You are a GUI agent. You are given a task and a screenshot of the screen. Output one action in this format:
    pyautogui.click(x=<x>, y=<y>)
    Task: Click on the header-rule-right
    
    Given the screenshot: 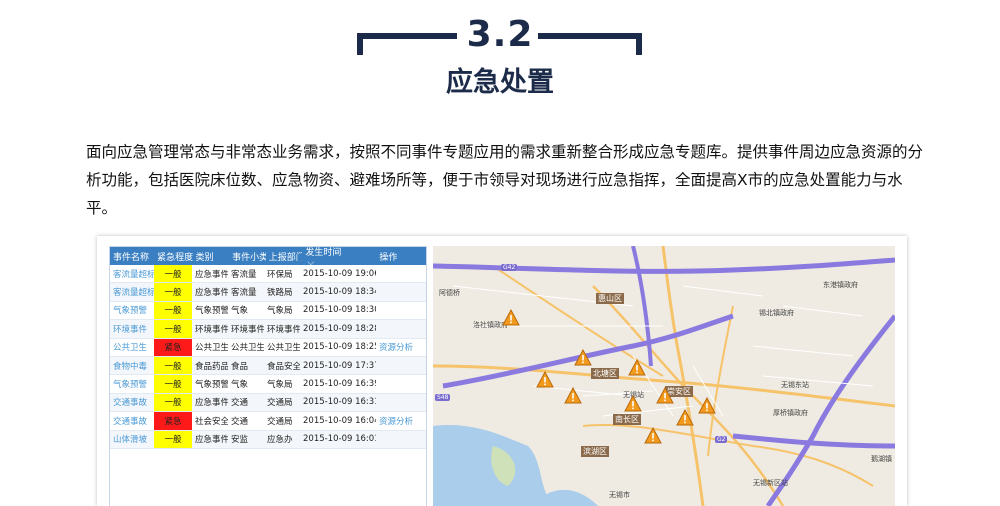 What is the action you would take?
    pyautogui.click(x=590, y=36)
    